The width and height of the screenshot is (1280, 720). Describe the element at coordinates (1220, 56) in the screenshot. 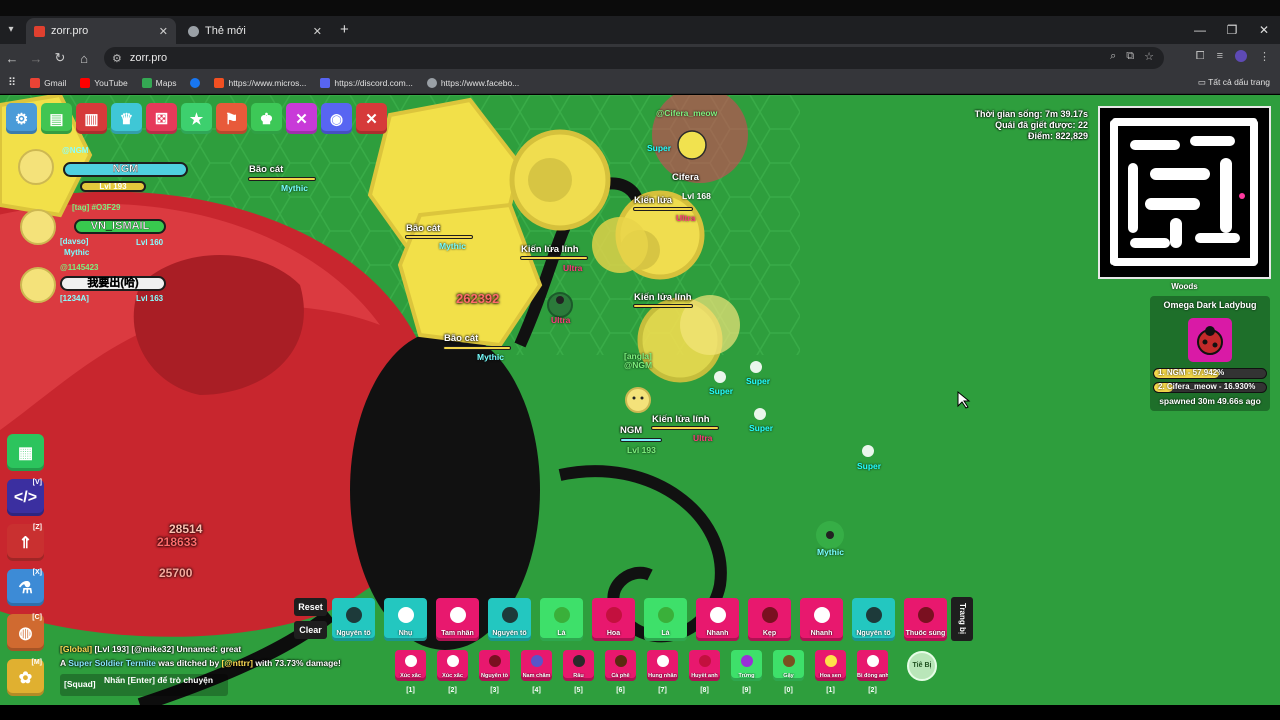

I see `media-icon: ≡` at that location.